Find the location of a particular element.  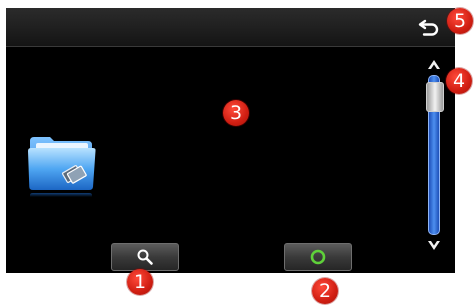

callout-marker-1: 1 is located at coordinates (140, 282).